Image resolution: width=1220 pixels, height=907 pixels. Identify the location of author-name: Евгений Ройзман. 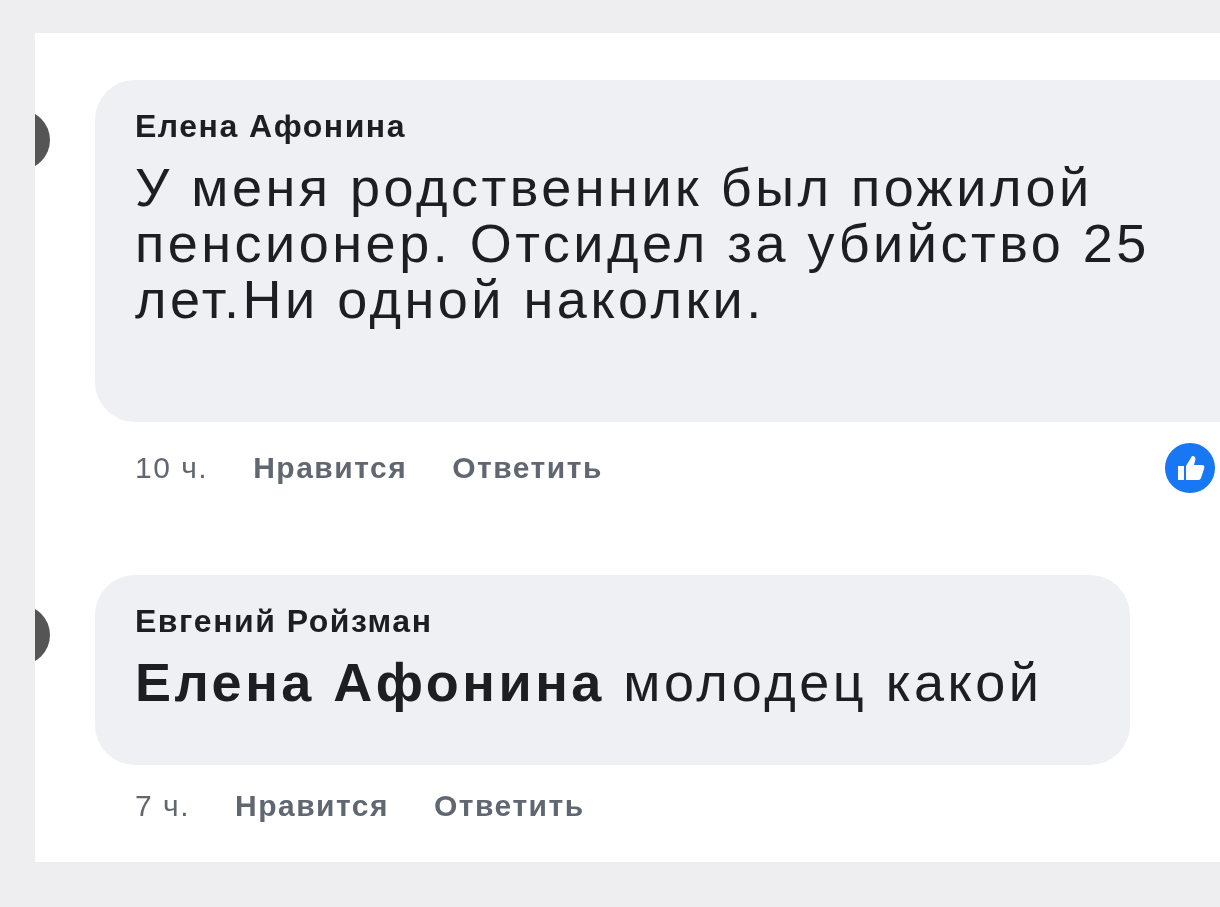
(612, 621).